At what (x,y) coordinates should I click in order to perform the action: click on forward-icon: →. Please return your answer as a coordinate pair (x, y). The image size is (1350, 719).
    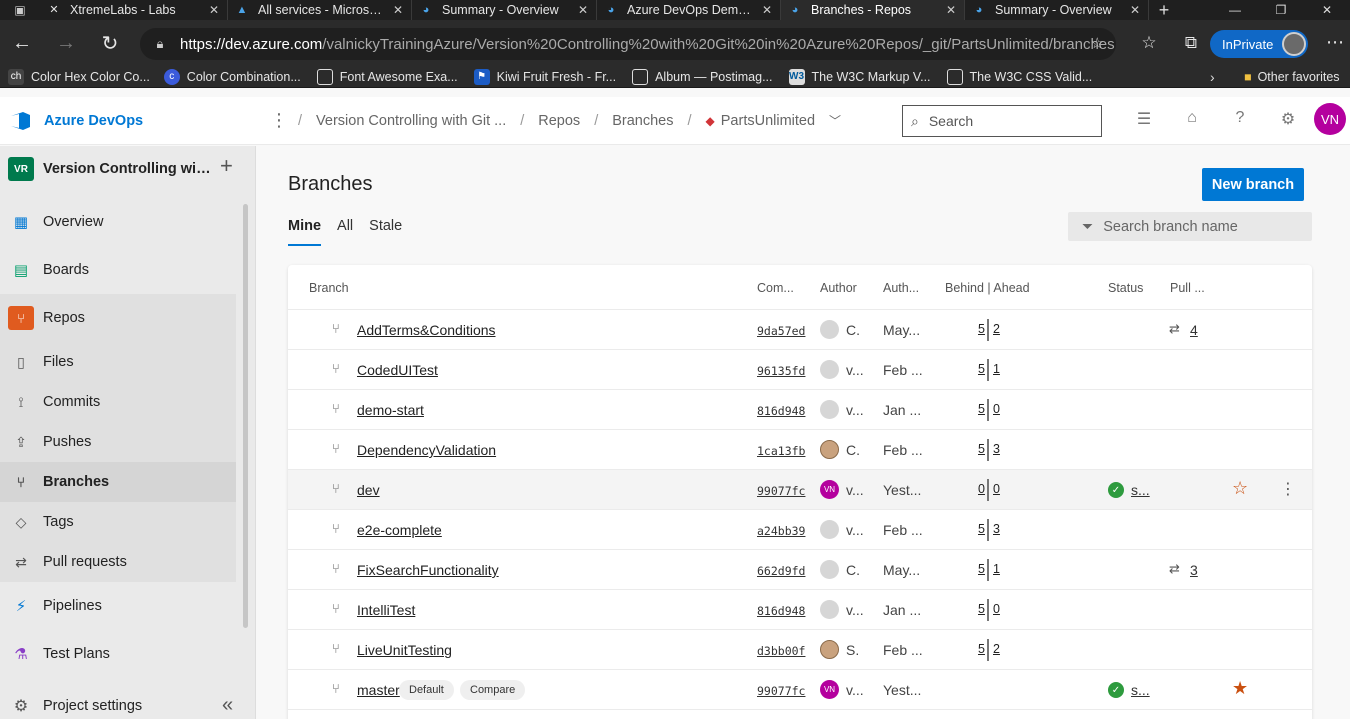
    Looking at the image, I should click on (66, 43).